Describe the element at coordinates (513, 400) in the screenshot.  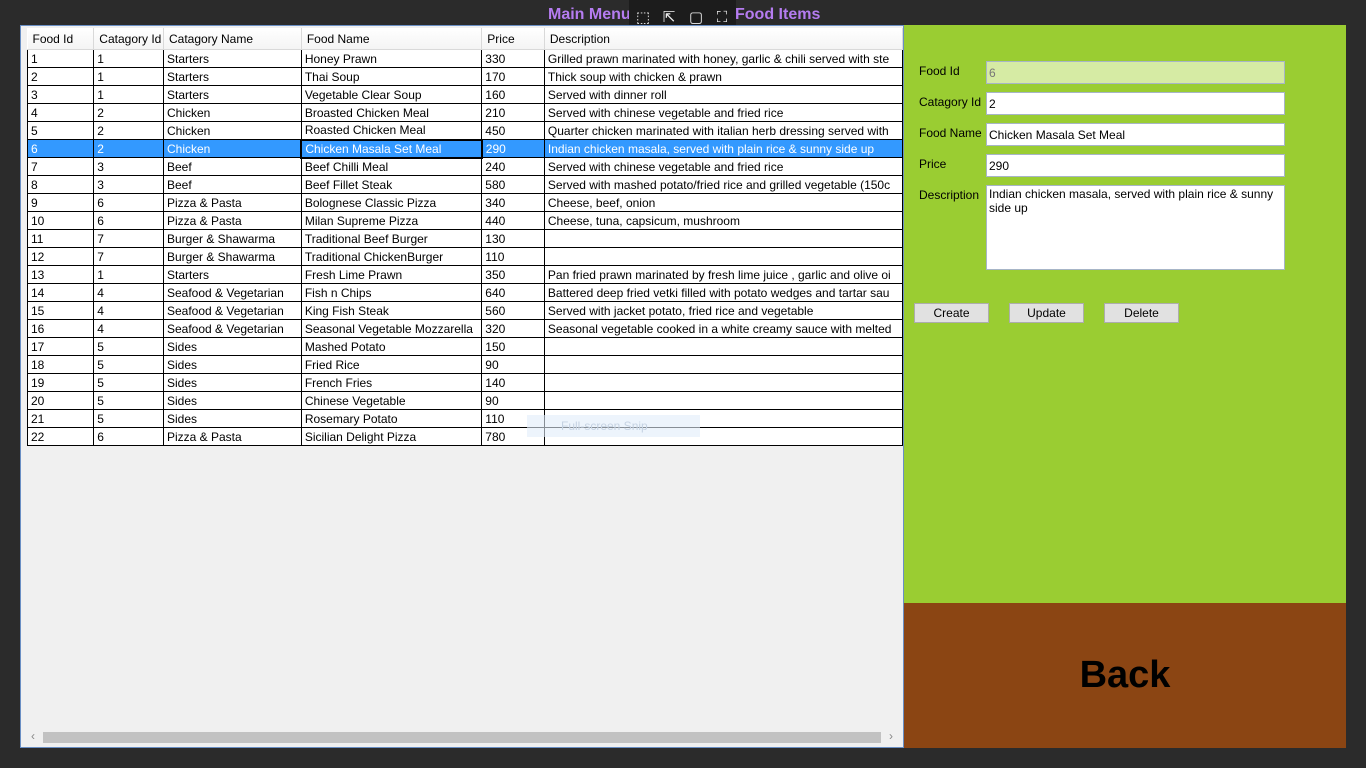
I see `table-cell: 90` at that location.